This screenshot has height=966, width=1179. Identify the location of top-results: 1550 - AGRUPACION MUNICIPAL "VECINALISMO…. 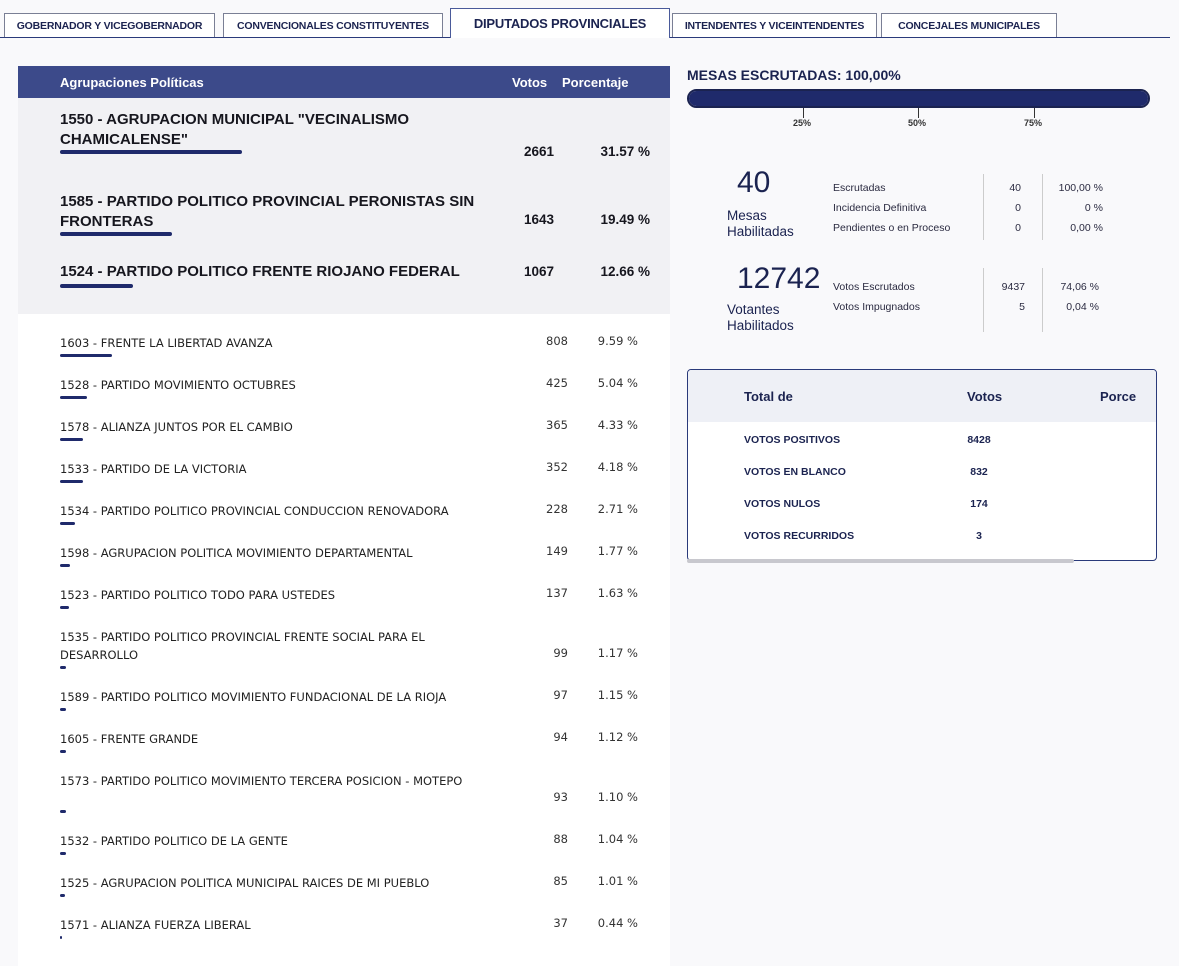
(344, 206).